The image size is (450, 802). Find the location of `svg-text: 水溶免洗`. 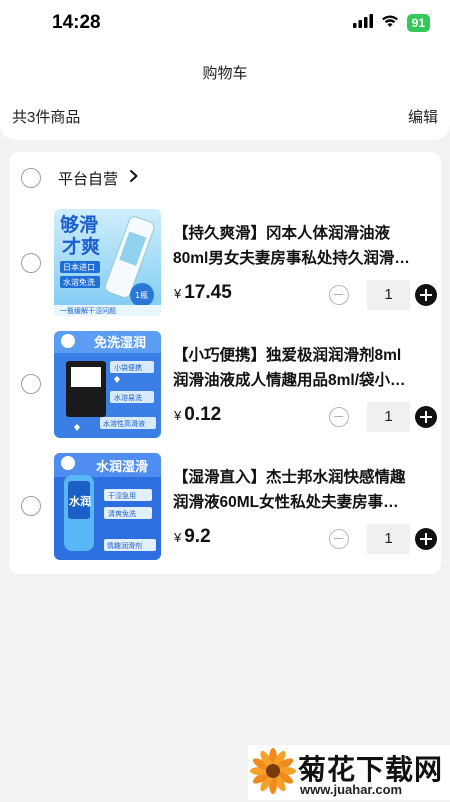

svg-text: 水溶免洗 is located at coordinates (79, 282).